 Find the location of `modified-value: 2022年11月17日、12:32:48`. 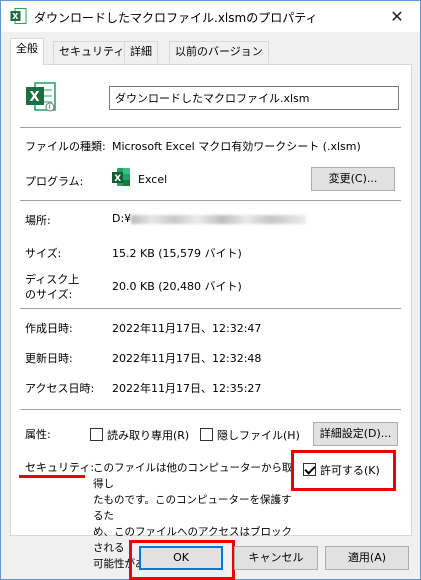

modified-value: 2022年11月17日、12:32:48 is located at coordinates (187, 358).